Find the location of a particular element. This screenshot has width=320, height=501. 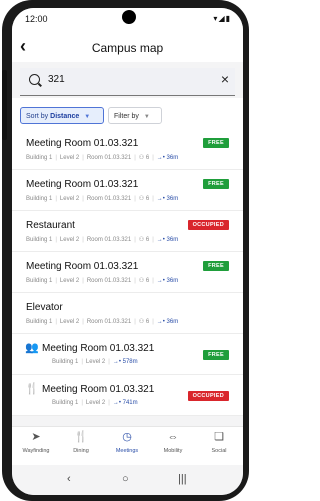

sort-prefix: Sort by is located at coordinates (37, 116).